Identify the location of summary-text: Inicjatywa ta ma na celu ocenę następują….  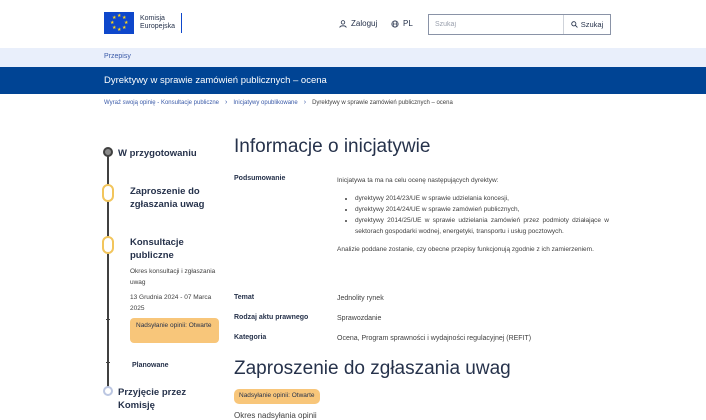
(473, 215).